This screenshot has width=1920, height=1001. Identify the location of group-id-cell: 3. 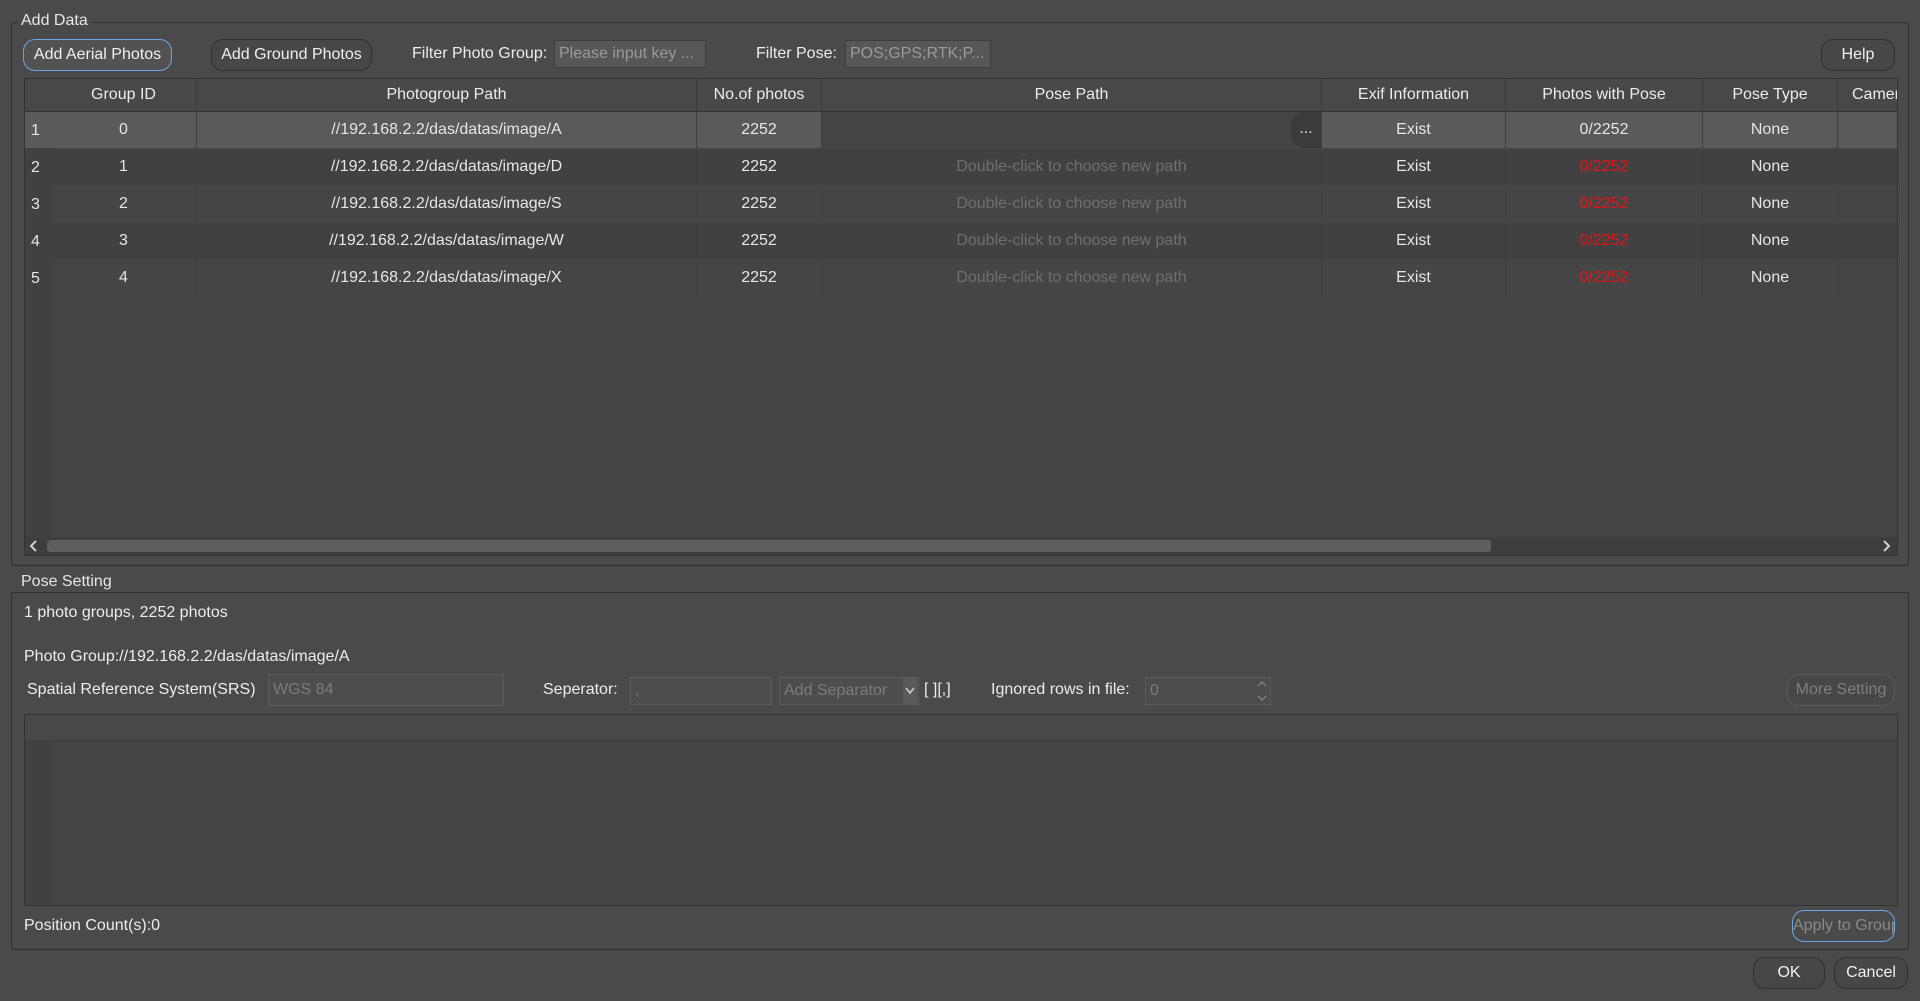
(124, 241).